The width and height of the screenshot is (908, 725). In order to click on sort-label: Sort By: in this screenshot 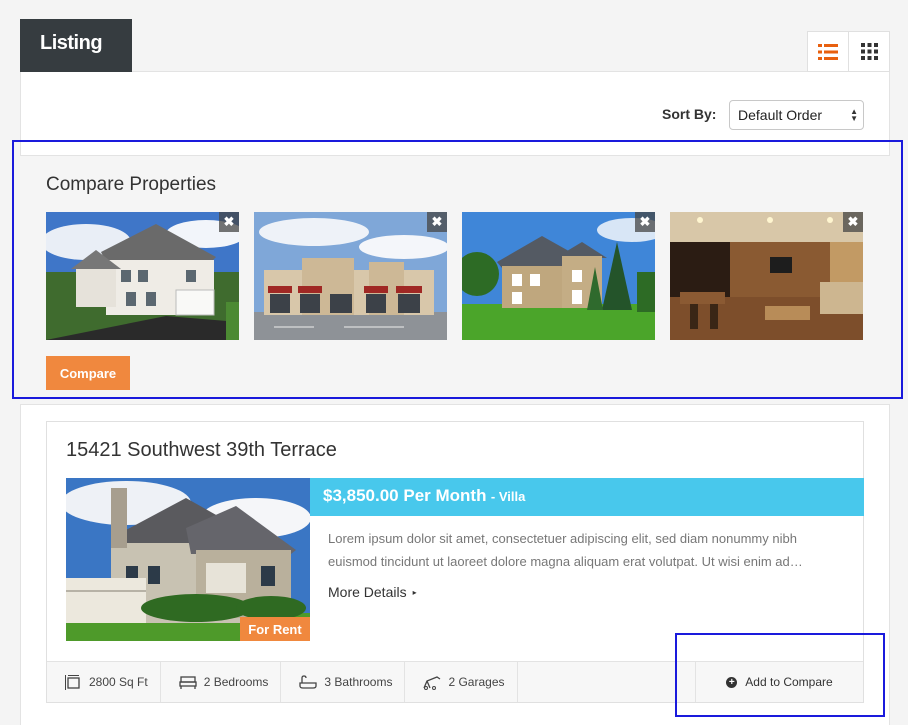, I will do `click(689, 114)`.